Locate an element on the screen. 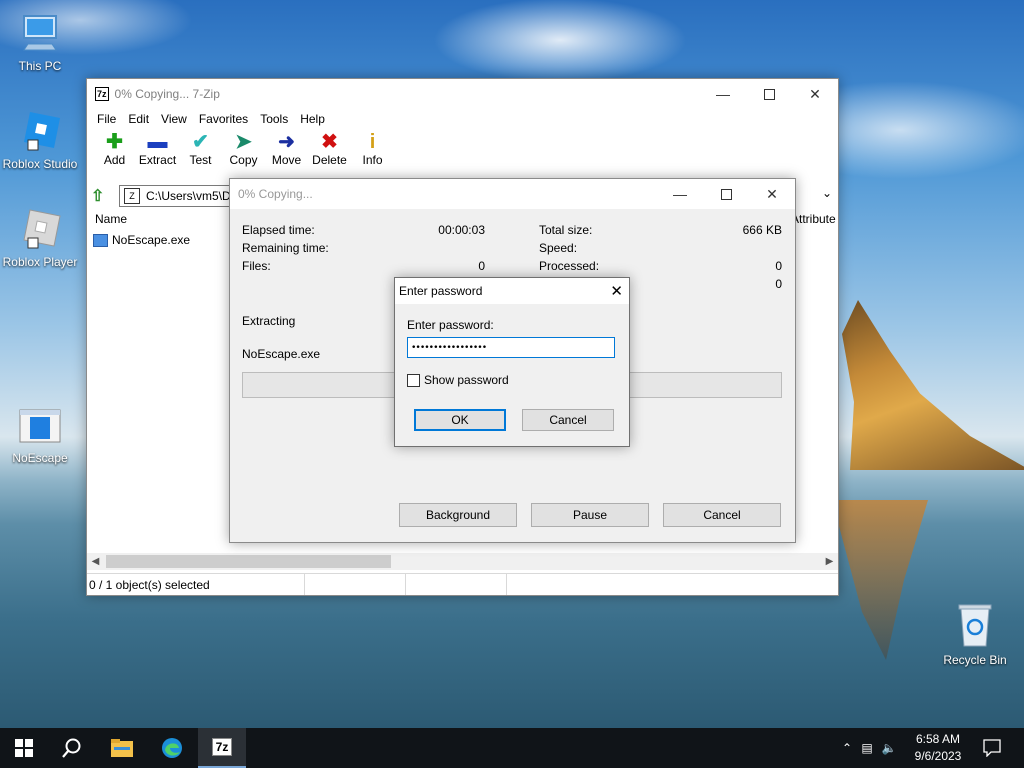 The height and width of the screenshot is (768, 1024). network-icon: ▤ is located at coordinates (867, 748).